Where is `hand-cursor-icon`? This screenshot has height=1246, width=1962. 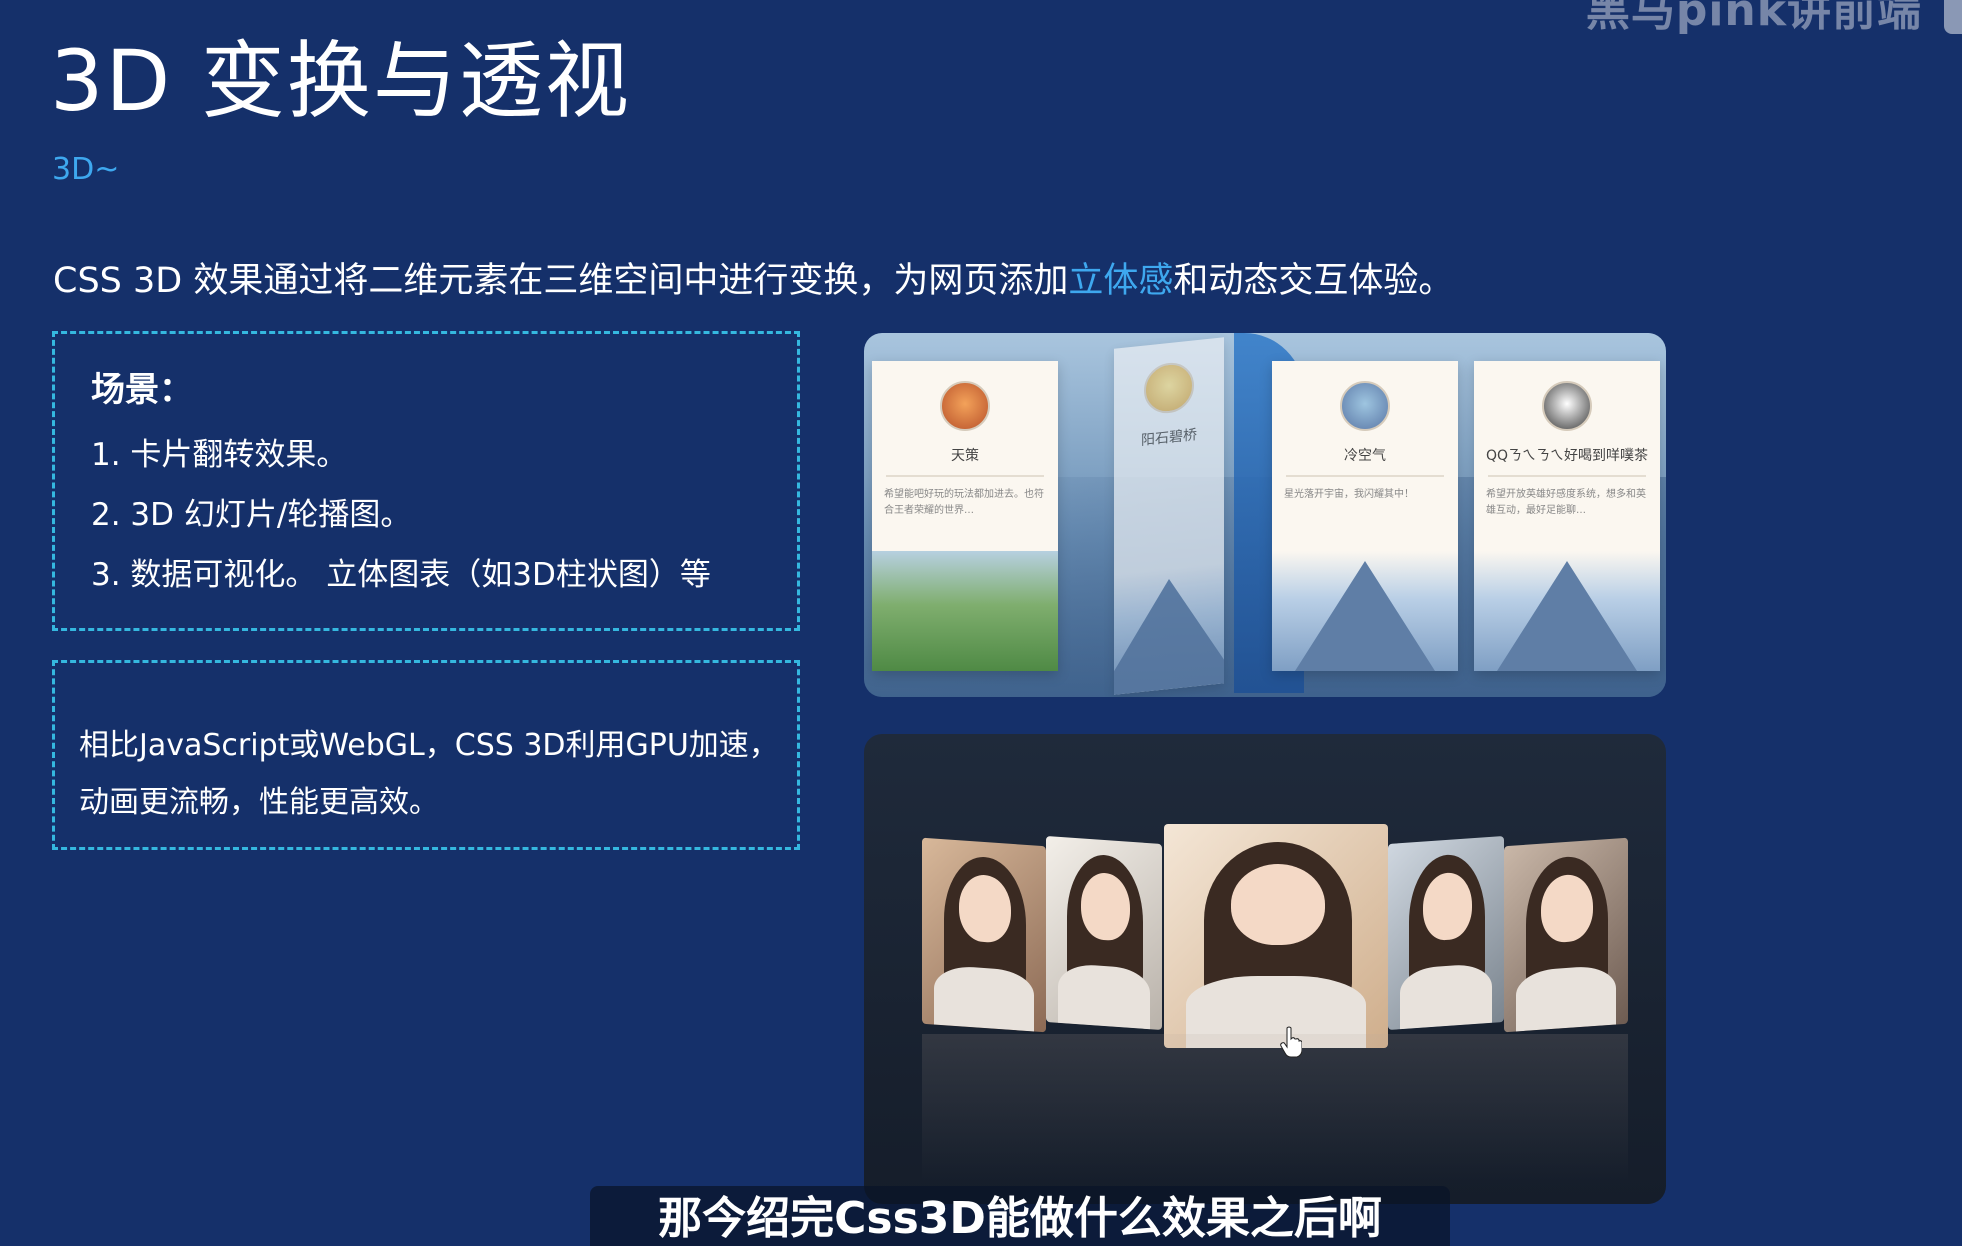
hand-cursor-icon is located at coordinates (1291, 1042).